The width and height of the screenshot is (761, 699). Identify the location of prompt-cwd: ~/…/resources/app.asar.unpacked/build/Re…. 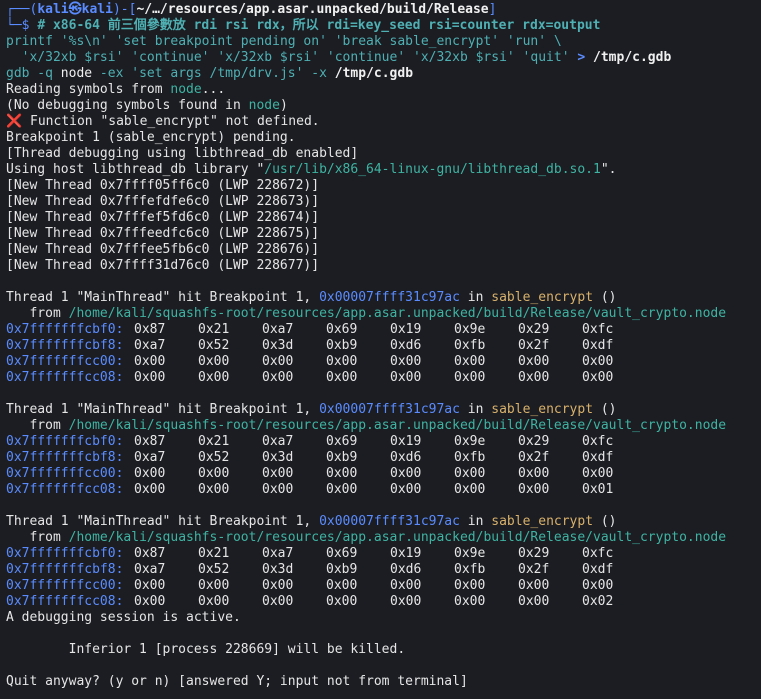
(312, 9).